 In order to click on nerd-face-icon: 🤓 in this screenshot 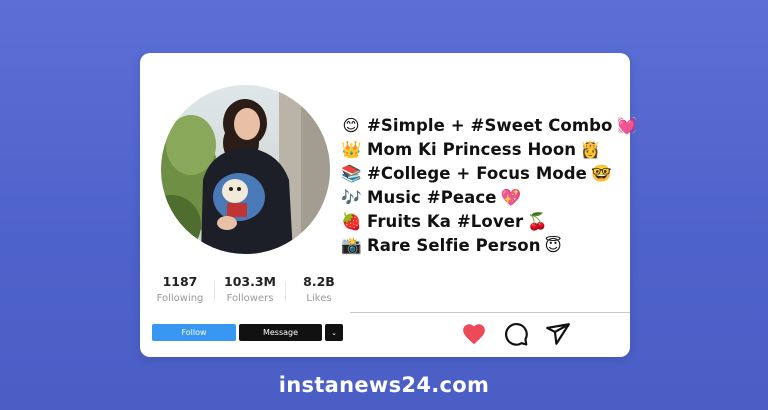, I will do `click(601, 173)`.